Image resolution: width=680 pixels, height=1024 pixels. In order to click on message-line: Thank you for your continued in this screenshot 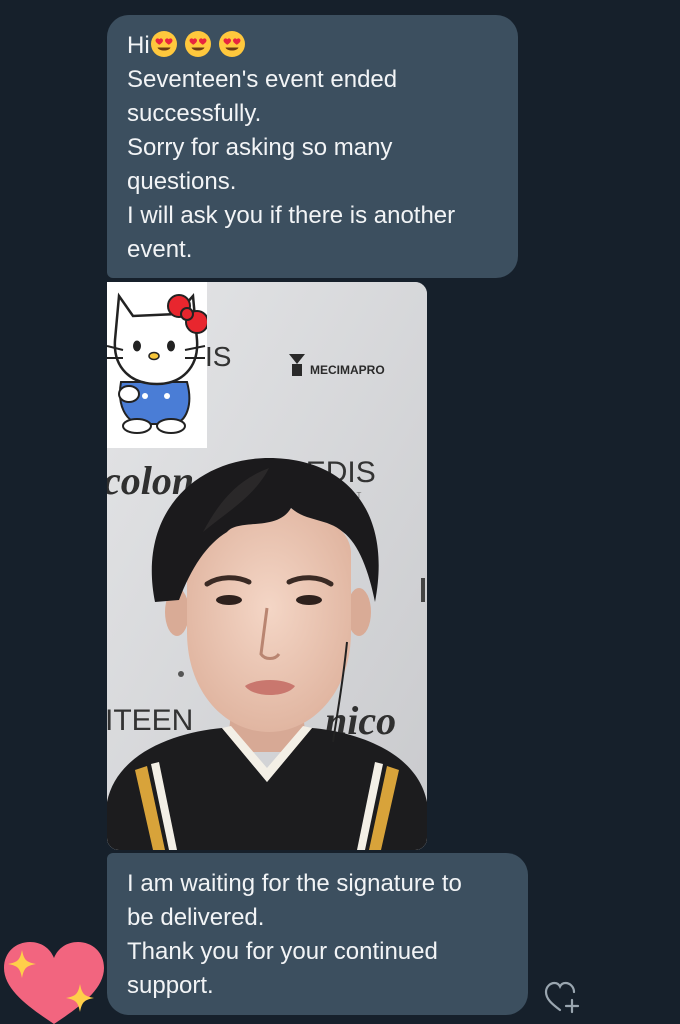, I will do `click(282, 951)`.